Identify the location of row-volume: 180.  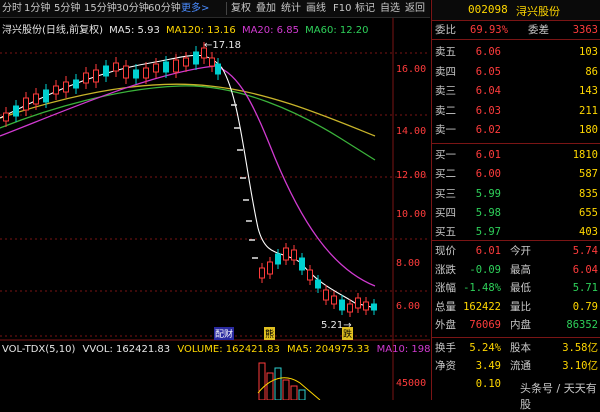
(588, 130).